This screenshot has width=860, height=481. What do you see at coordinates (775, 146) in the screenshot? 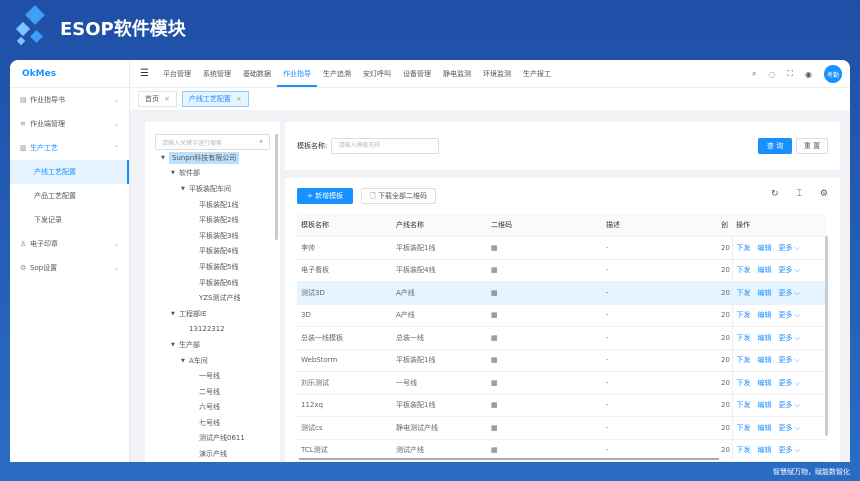
I see `query-button: 查 询` at bounding box center [775, 146].